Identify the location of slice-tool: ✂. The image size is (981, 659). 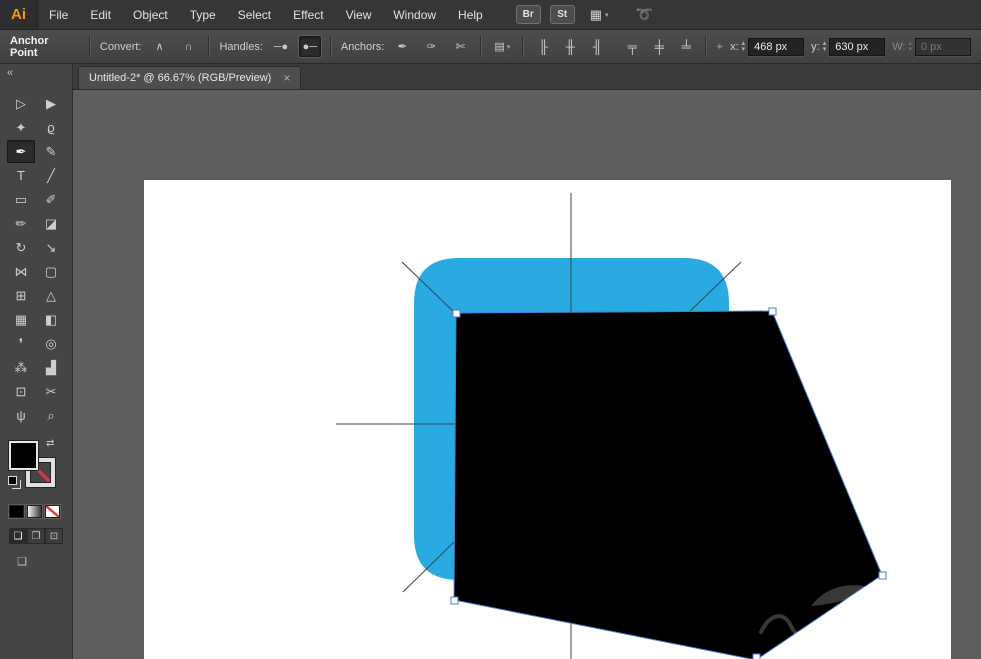
(51, 391).